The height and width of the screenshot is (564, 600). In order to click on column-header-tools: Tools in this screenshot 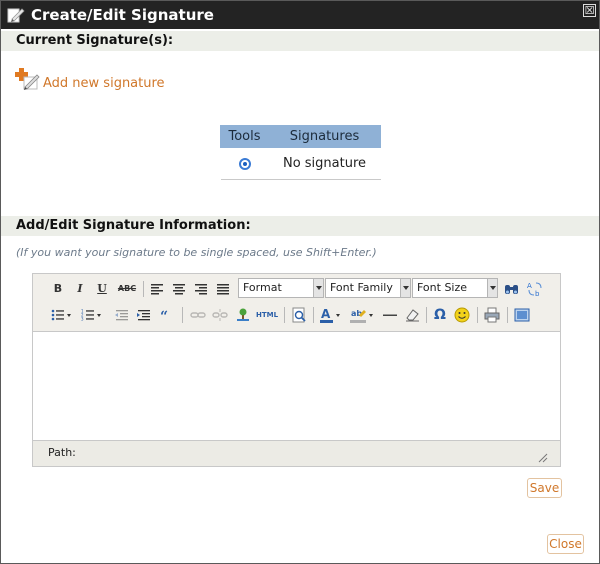, I will do `click(244, 136)`.